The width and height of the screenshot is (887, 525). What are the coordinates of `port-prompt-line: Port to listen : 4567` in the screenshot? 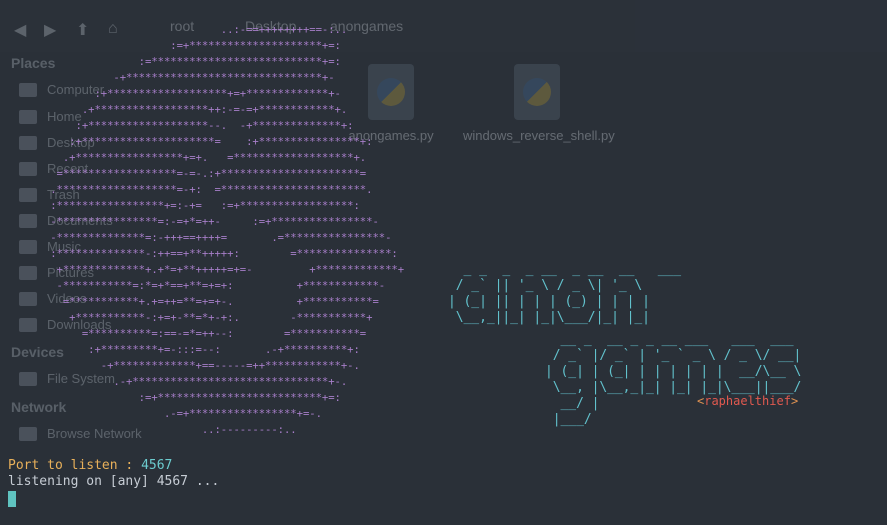 It's located at (90, 465).